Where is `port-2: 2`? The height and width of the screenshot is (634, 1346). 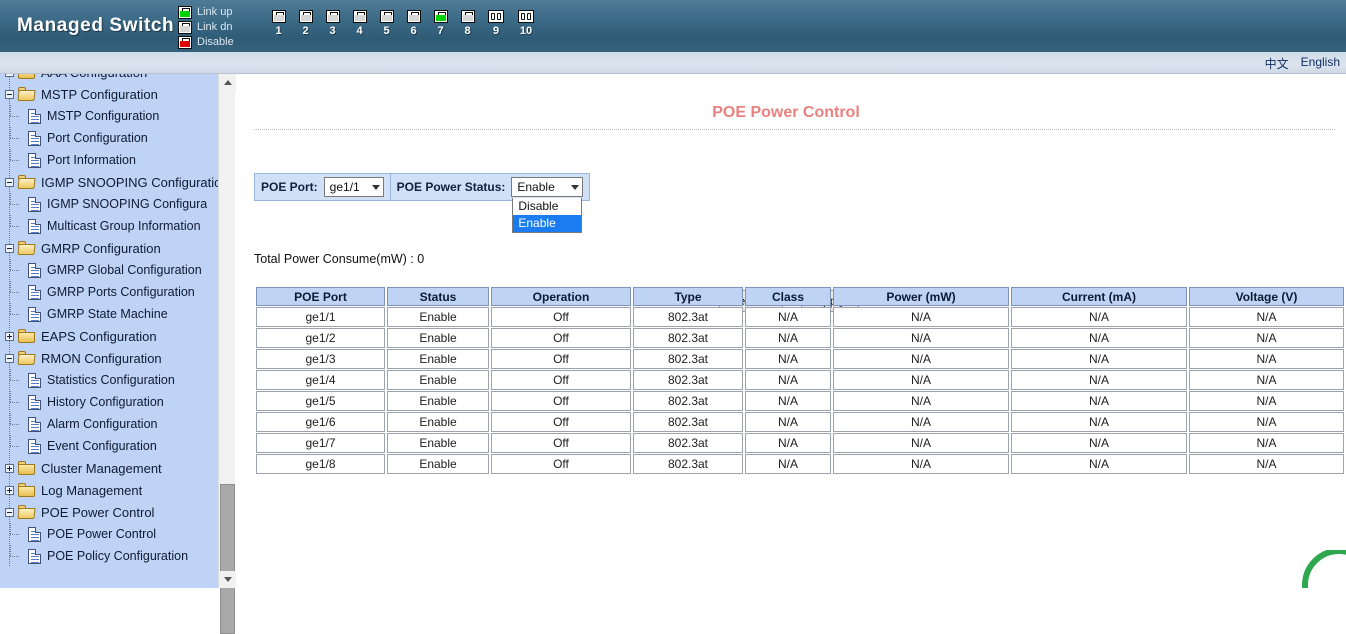
port-2: 2 is located at coordinates (305, 23).